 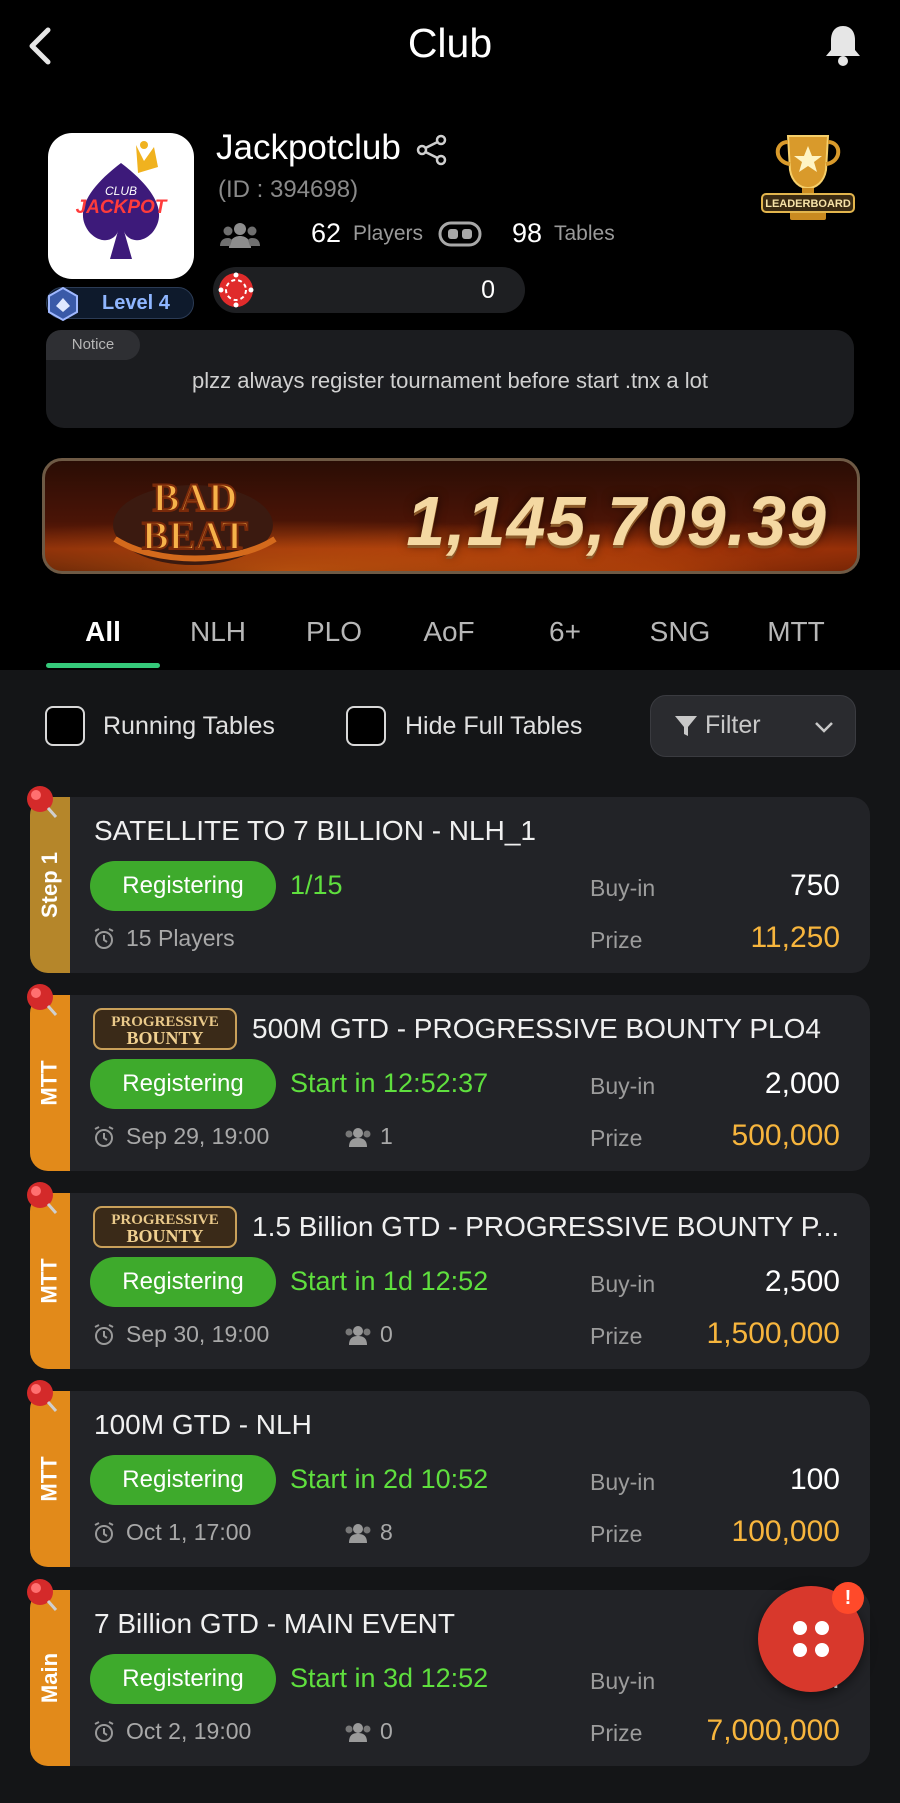 I want to click on club-name: Jackpotclub, so click(x=308, y=147).